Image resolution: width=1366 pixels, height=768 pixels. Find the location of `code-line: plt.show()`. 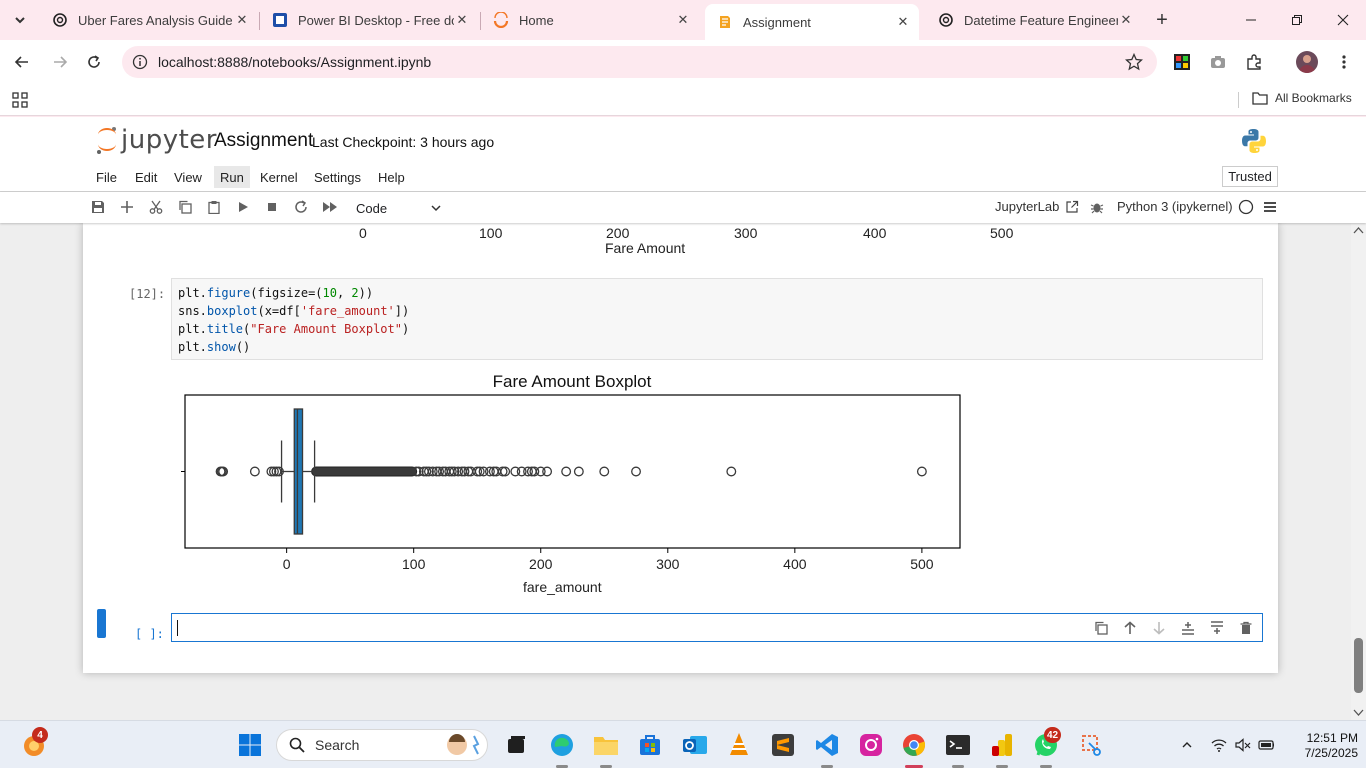

code-line: plt.show() is located at coordinates (214, 347).